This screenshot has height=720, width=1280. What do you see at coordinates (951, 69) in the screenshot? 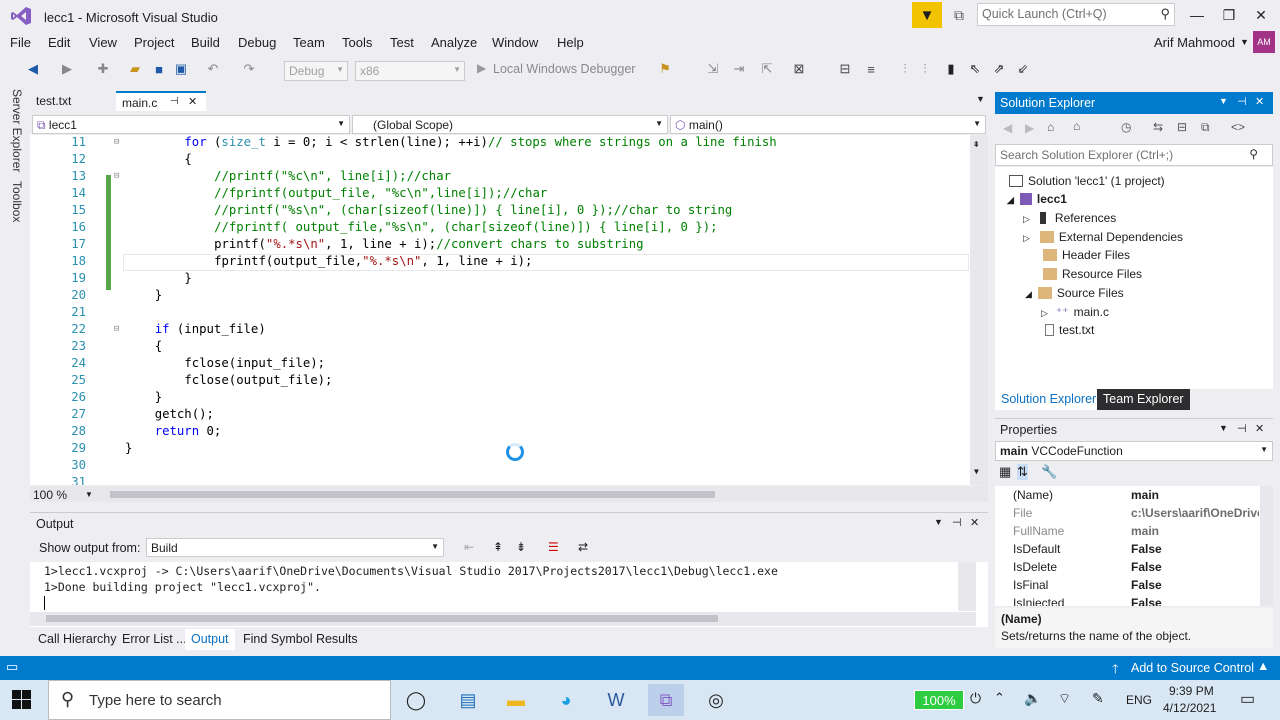
I see `bookmark-icon: ▮` at bounding box center [951, 69].